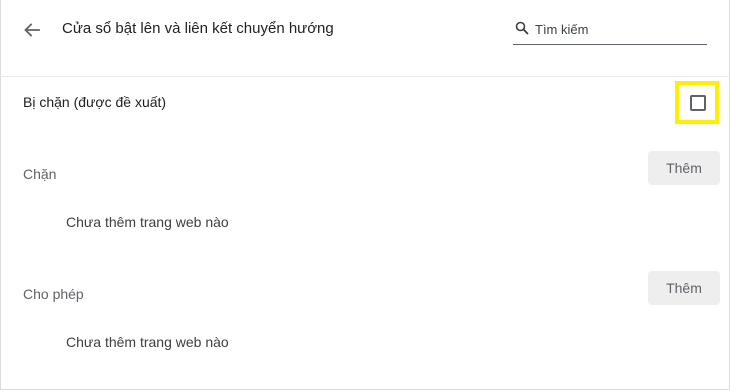 The image size is (730, 390). Describe the element at coordinates (619, 29) in the screenshot. I see `search-input` at that location.